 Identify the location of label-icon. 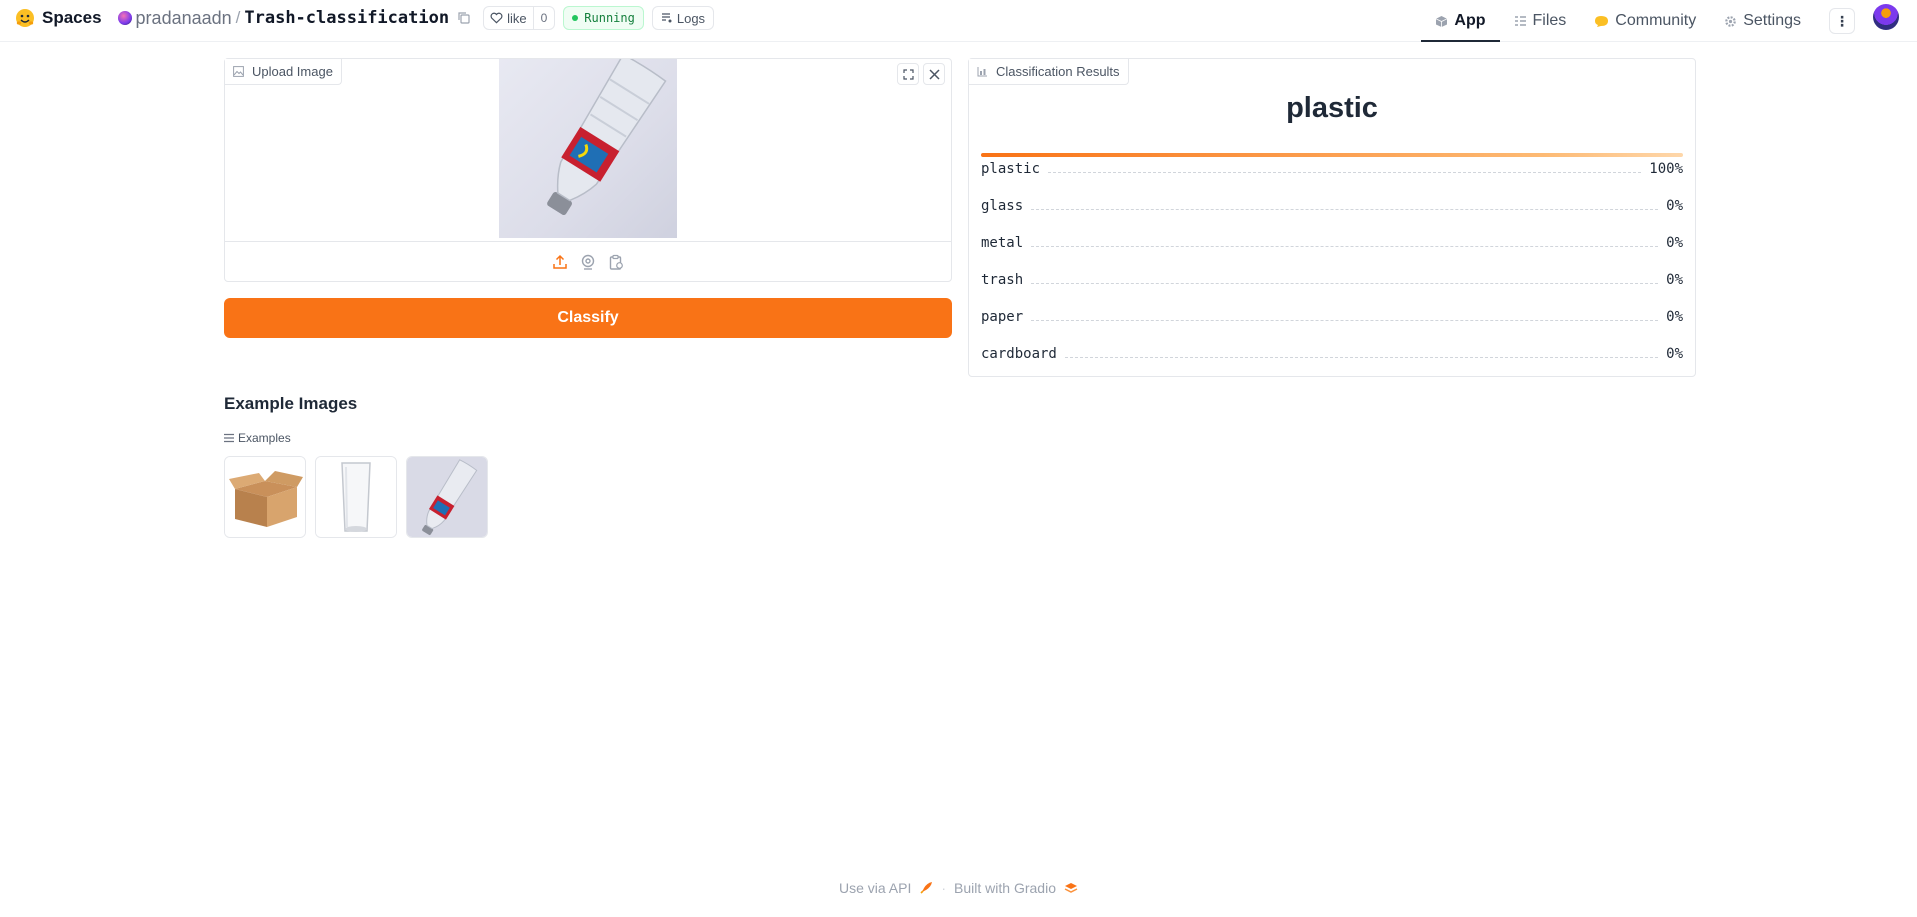
(982, 72).